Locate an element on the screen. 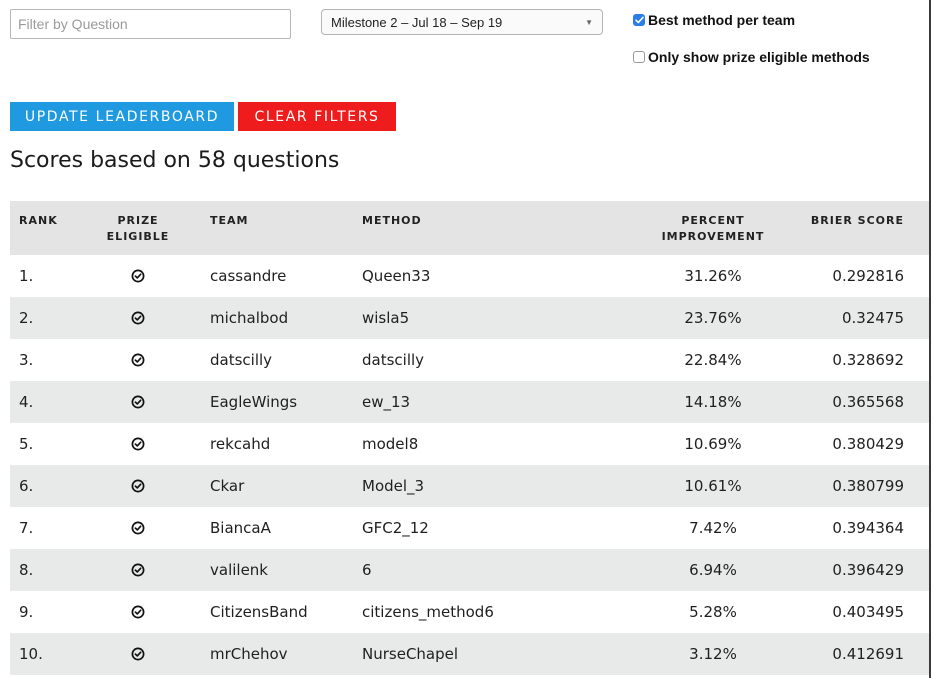 The height and width of the screenshot is (678, 933). table-row: 3. datscilly datscilly 22.84% 0.328692 is located at coordinates (469, 360).